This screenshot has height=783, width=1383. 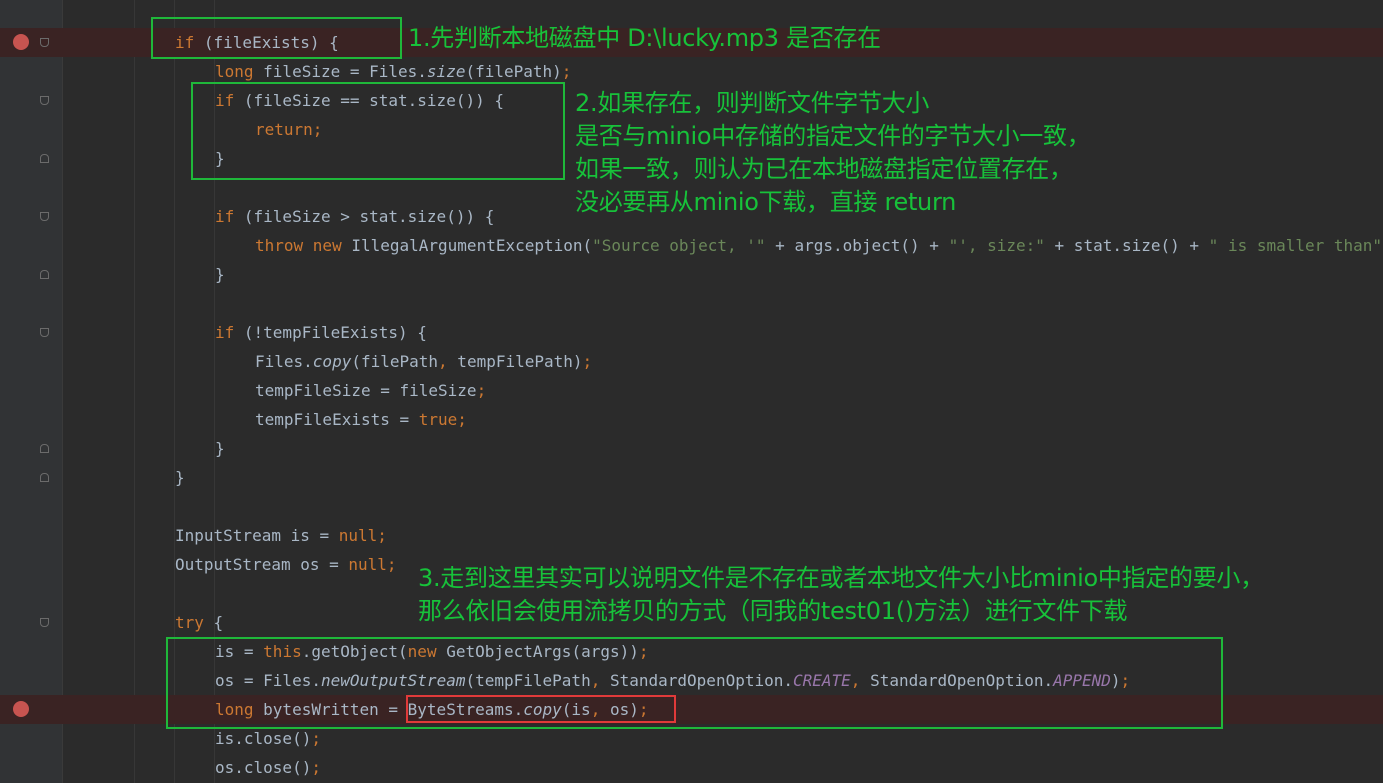 I want to click on code-text: os.close();, so click(x=268, y=767).